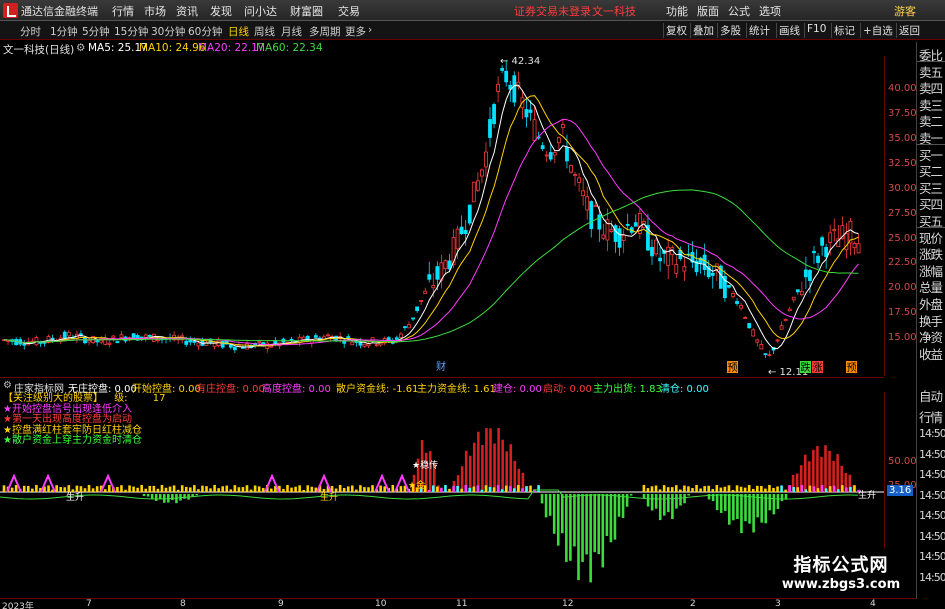 The height and width of the screenshot is (609, 945). Describe the element at coordinates (289, 48) in the screenshot. I see `ma60-value: MA60: 22.34` at that location.